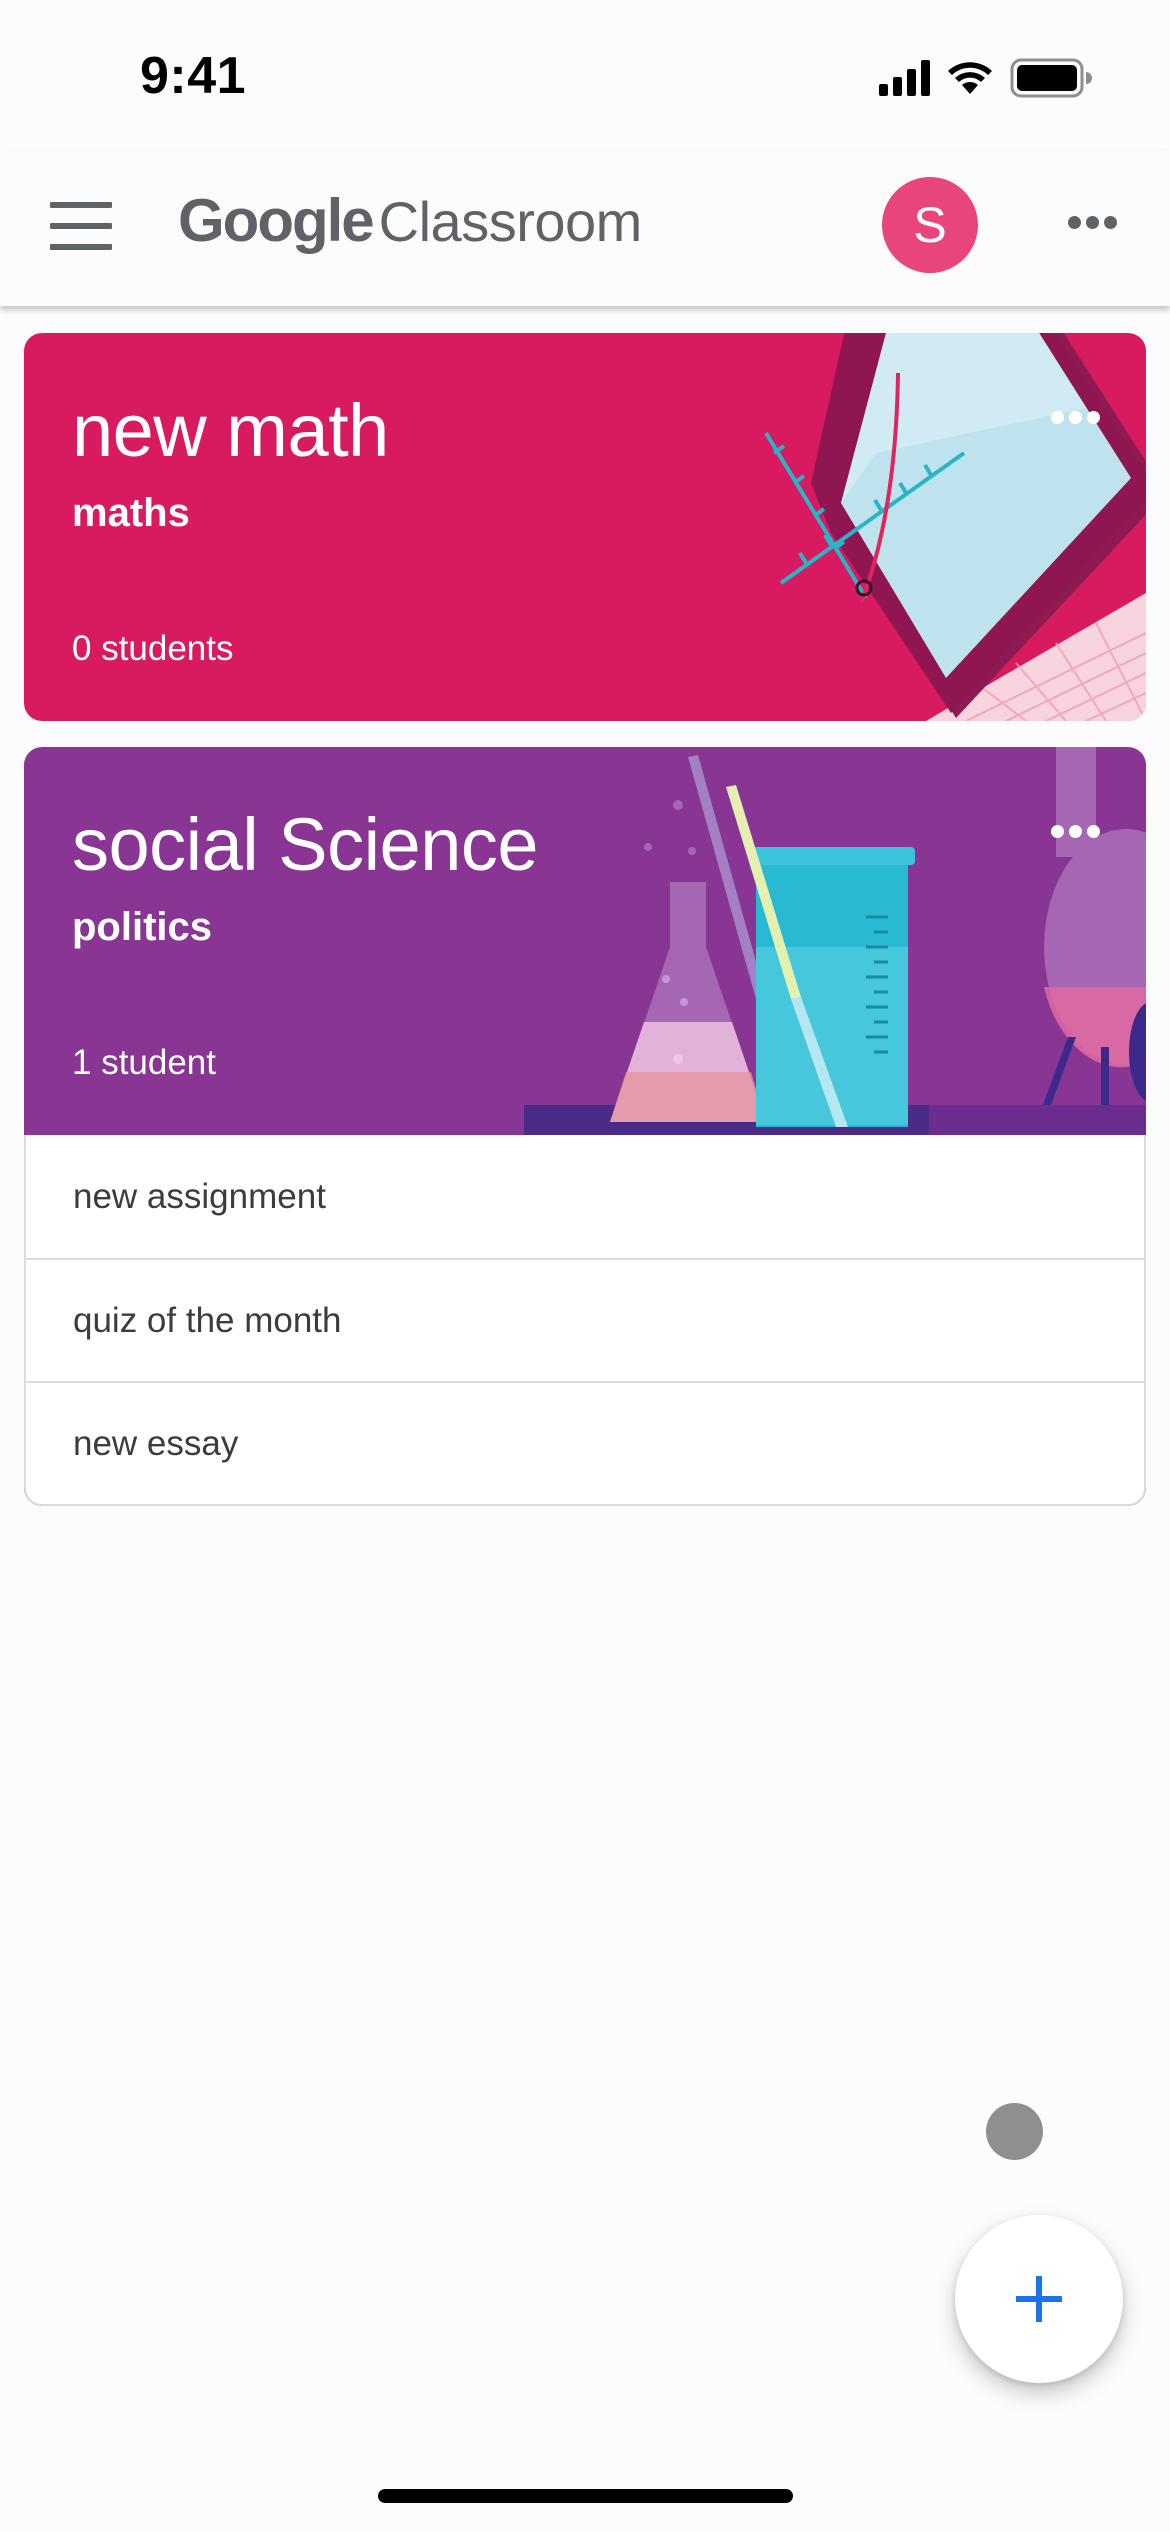 Image resolution: width=1170 pixels, height=2532 pixels. I want to click on class-banner: new math maths 0 students, so click(585, 527).